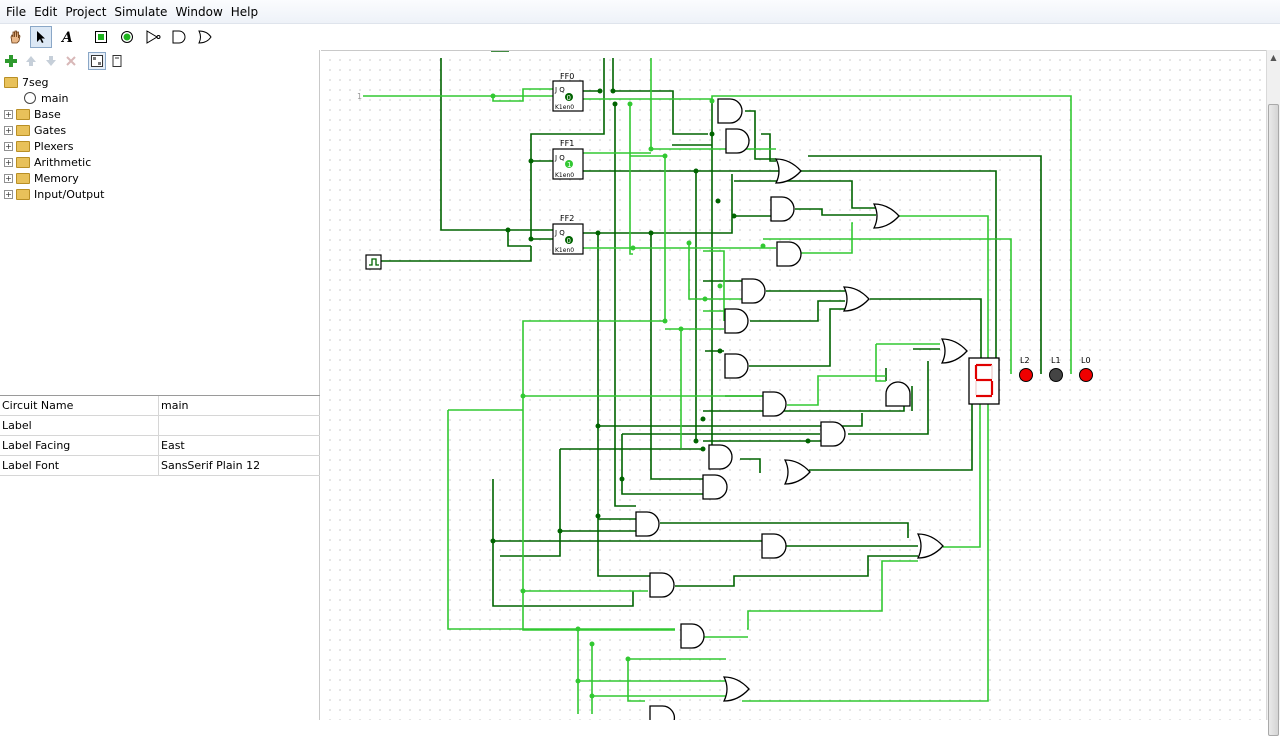  What do you see at coordinates (1273, 57) in the screenshot?
I see `scroll-up-icon: ▲` at bounding box center [1273, 57].